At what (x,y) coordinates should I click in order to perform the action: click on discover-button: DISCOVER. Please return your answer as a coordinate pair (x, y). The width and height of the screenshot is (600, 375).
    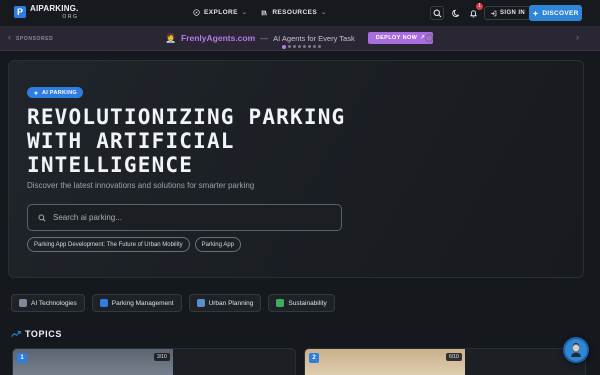
    Looking at the image, I should click on (555, 13).